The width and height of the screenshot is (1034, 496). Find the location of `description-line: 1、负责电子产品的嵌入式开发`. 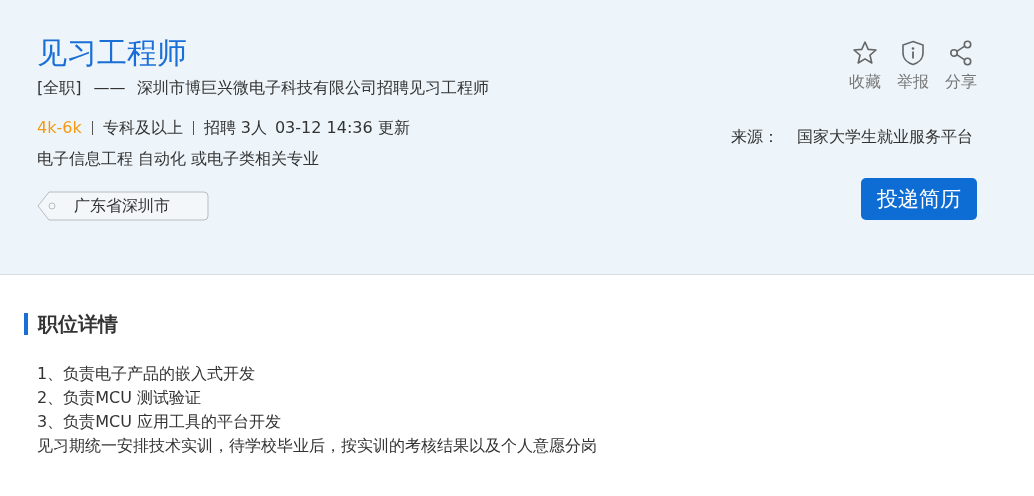

description-line: 1、负责电子产品的嵌入式开发 is located at coordinates (147, 374).